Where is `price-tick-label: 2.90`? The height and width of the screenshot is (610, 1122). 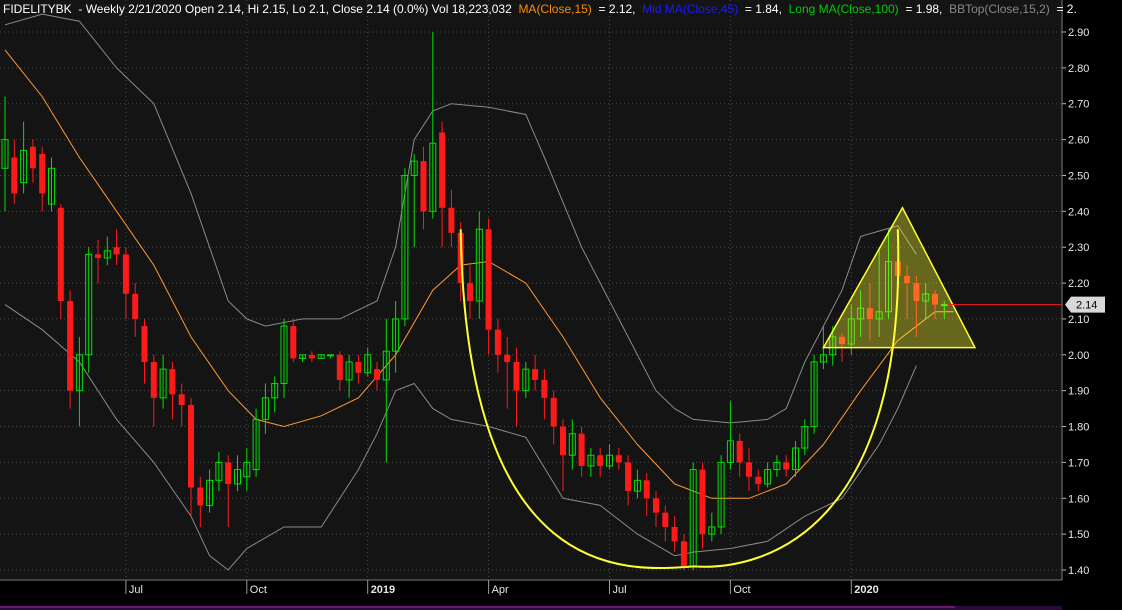 price-tick-label: 2.90 is located at coordinates (1078, 33).